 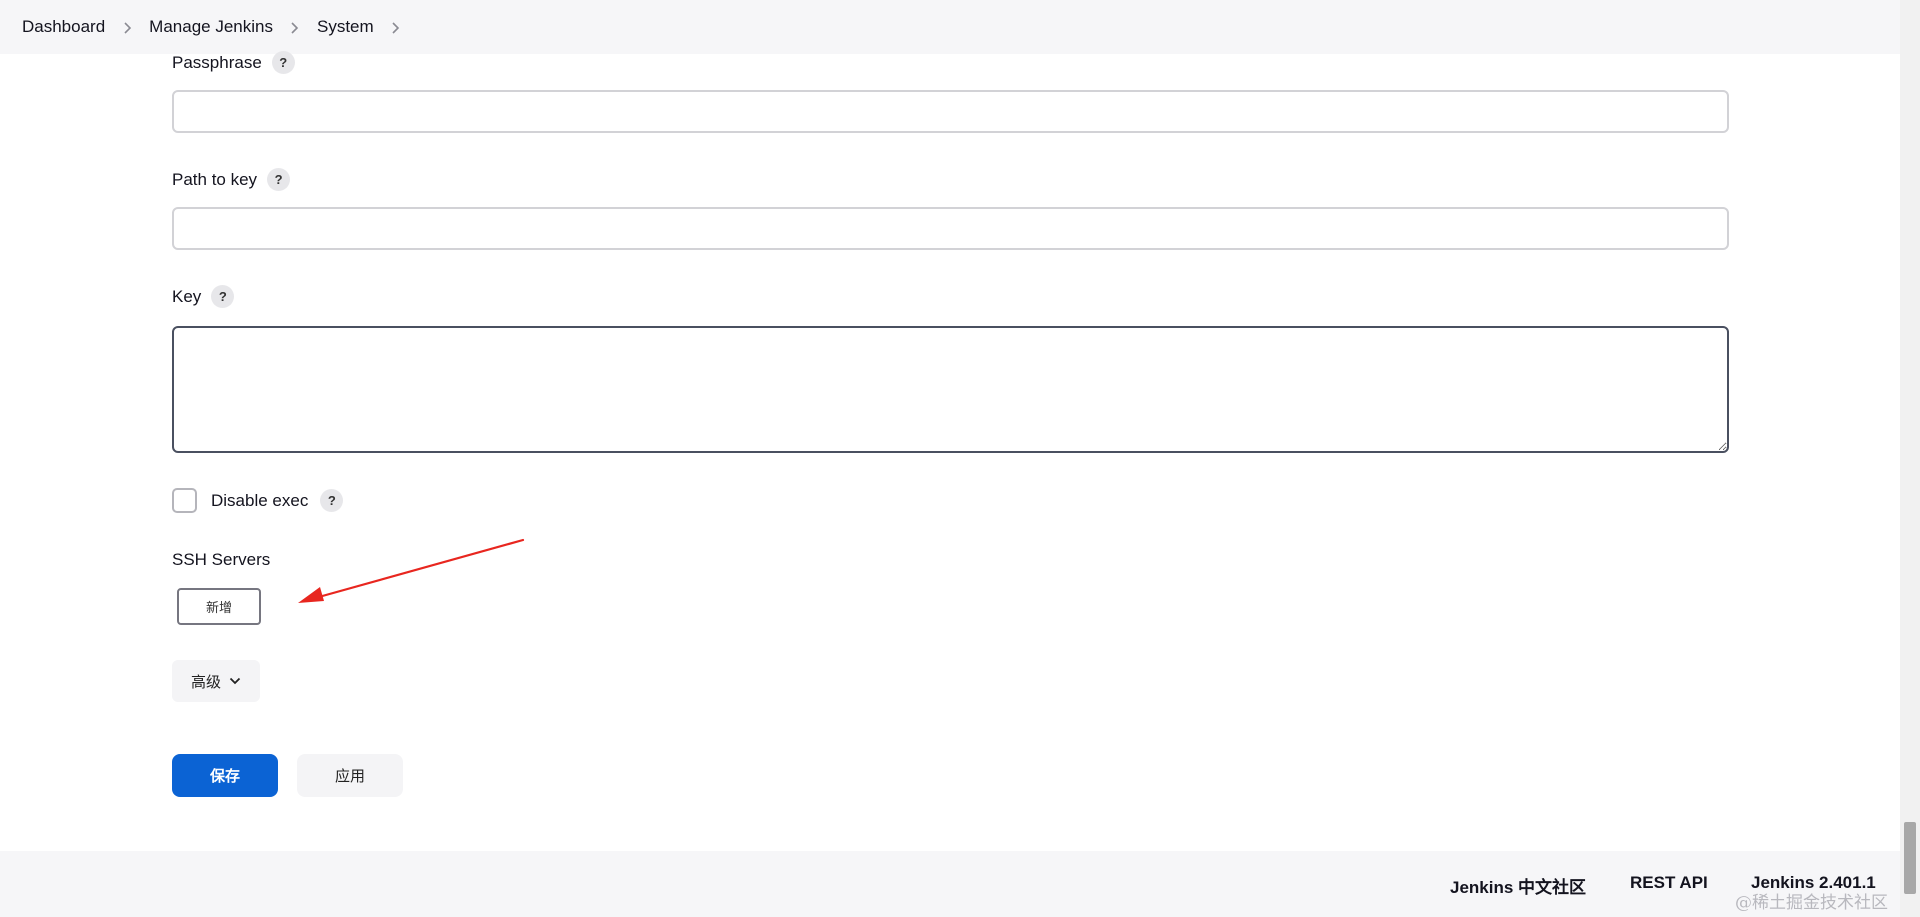 I want to click on chevron-down-icon, so click(x=235, y=681).